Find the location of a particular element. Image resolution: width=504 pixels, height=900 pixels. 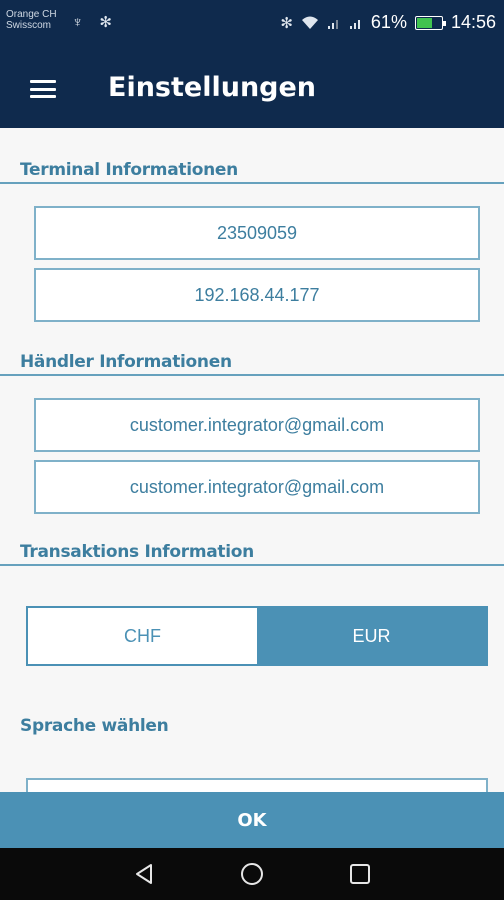

section-title-transaction: Transaktions Information is located at coordinates (137, 552).